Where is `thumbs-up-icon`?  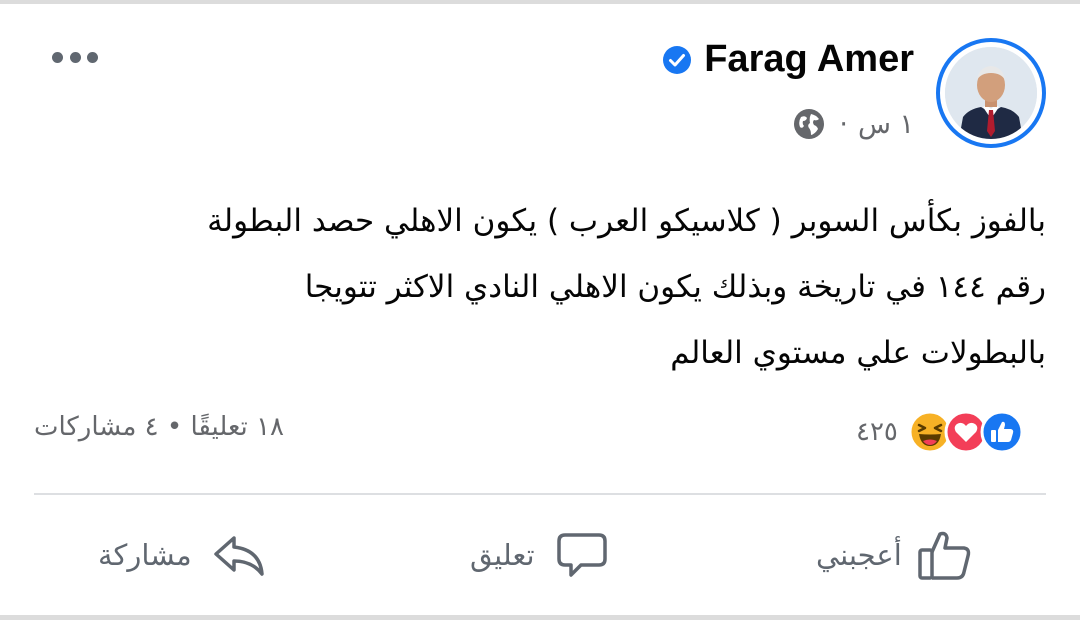 thumbs-up-icon is located at coordinates (944, 555).